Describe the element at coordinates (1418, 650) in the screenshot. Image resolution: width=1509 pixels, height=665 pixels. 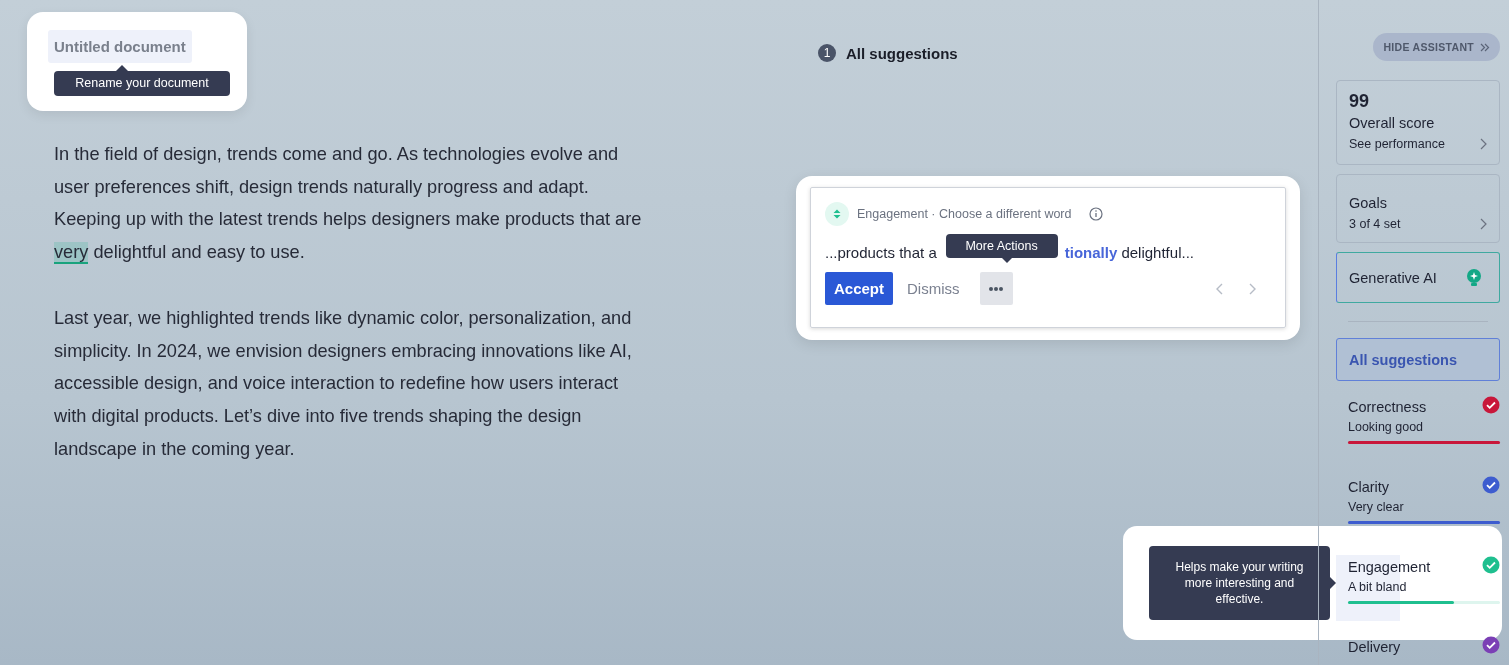
I see `category-item: Delivery` at that location.